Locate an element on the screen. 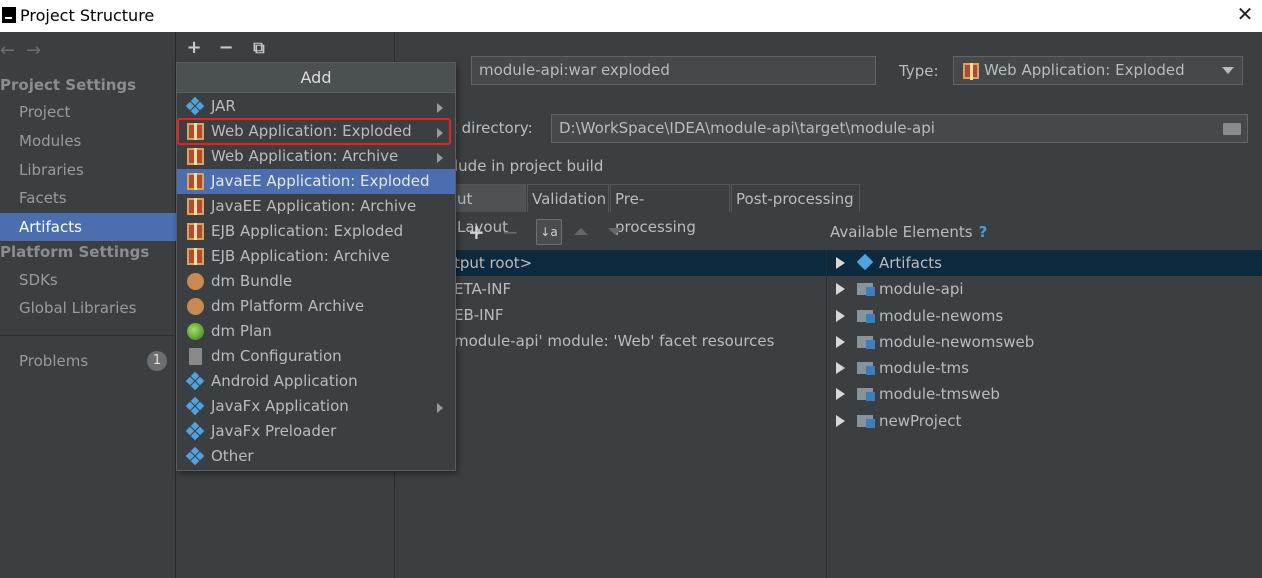  sidebar-item-artifacts: Artifacts is located at coordinates (88, 227).